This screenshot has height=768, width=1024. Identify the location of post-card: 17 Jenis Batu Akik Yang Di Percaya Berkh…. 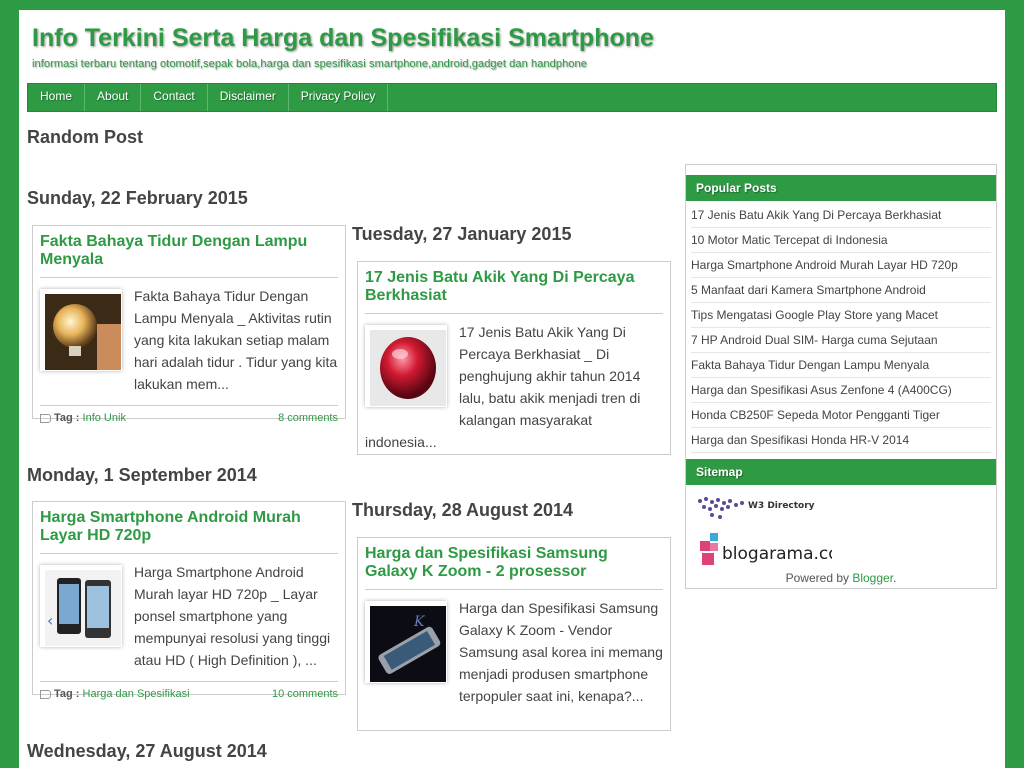
(514, 358).